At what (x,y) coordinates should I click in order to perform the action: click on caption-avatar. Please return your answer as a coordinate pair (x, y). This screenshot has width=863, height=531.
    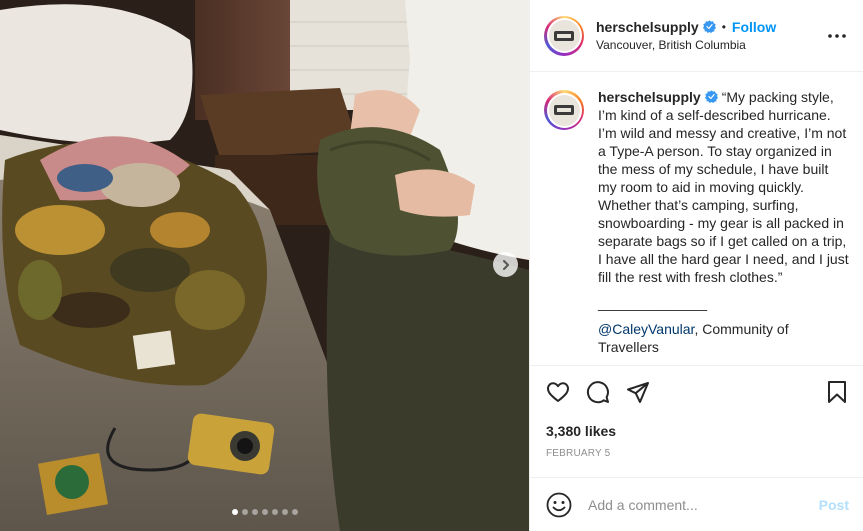
    Looking at the image, I should click on (564, 110).